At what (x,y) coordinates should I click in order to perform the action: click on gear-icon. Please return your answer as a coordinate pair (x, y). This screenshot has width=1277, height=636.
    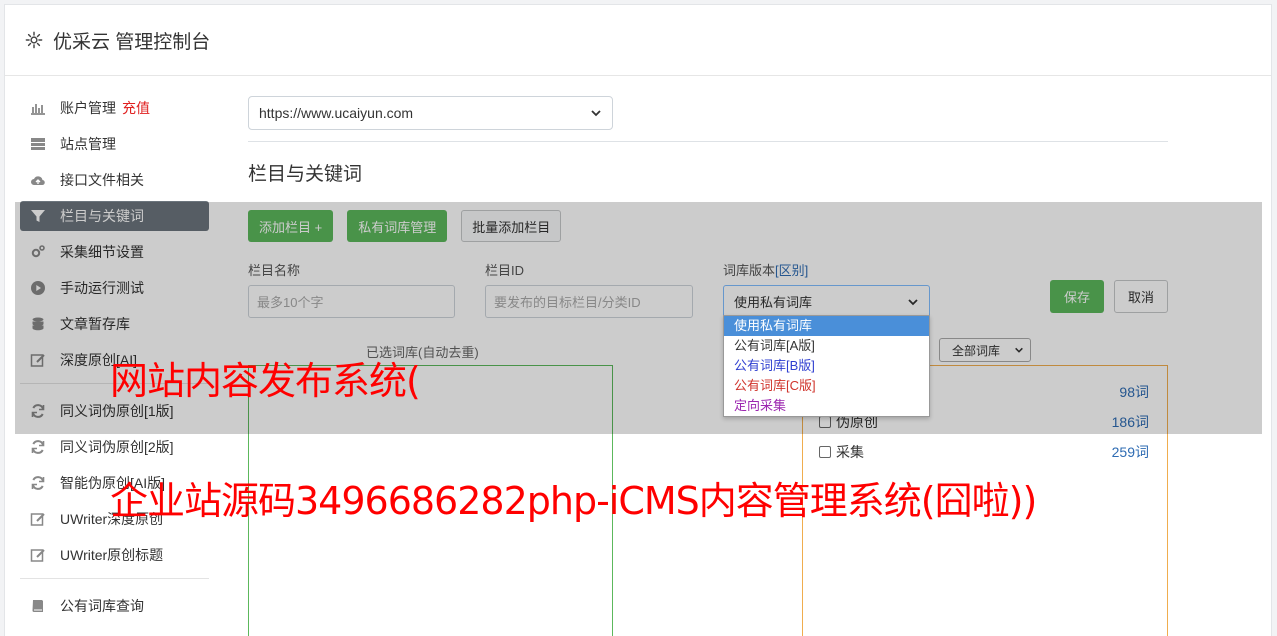
    Looking at the image, I should click on (34, 40).